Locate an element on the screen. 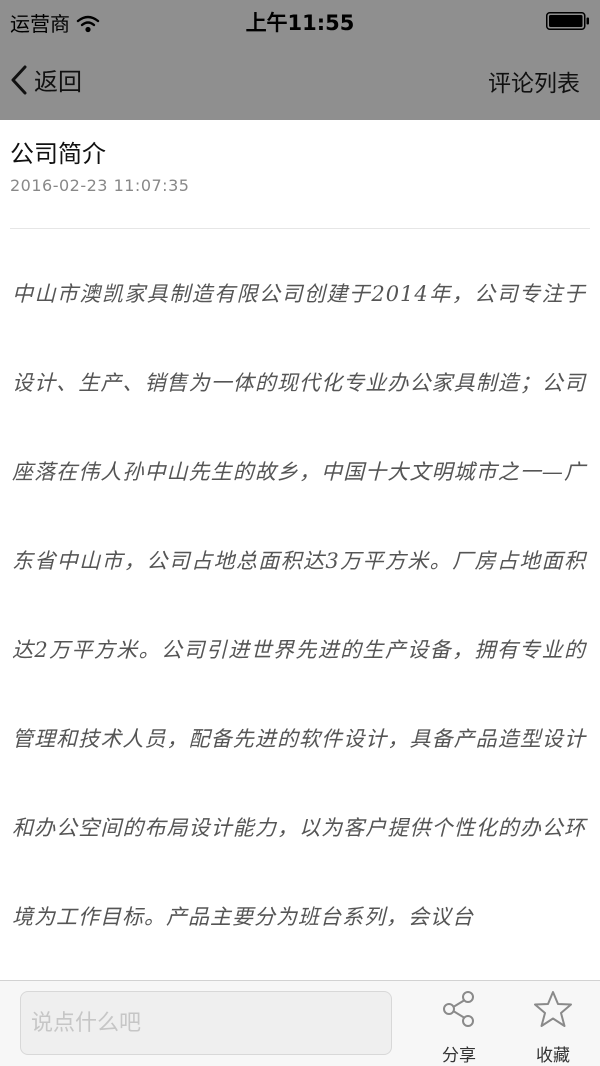 The width and height of the screenshot is (600, 1066). star-icon is located at coordinates (553, 1011).